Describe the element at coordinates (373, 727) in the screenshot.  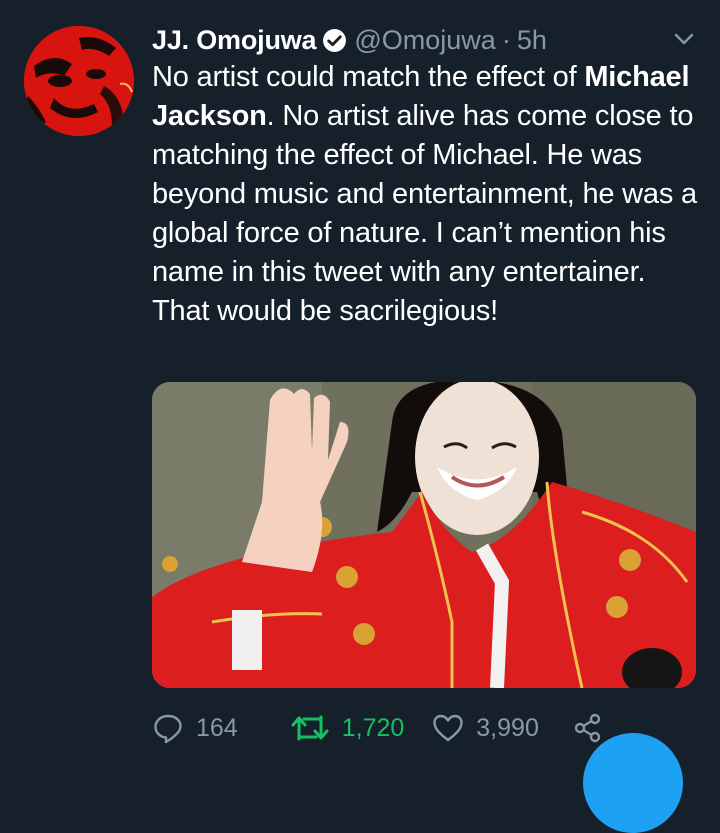
I see `retweet-count: 1,720` at that location.